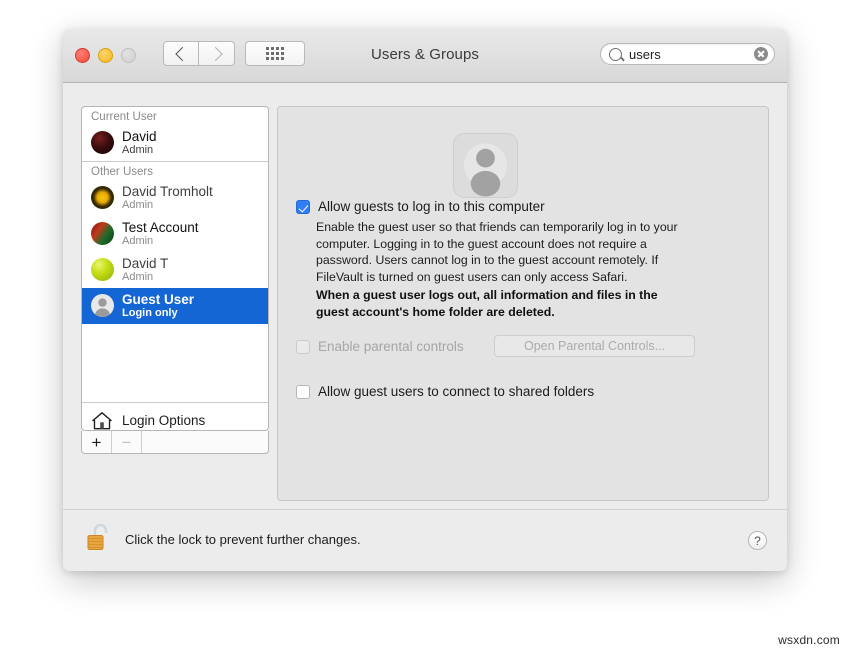 This screenshot has height=653, width=850. I want to click on search-icon, so click(615, 54).